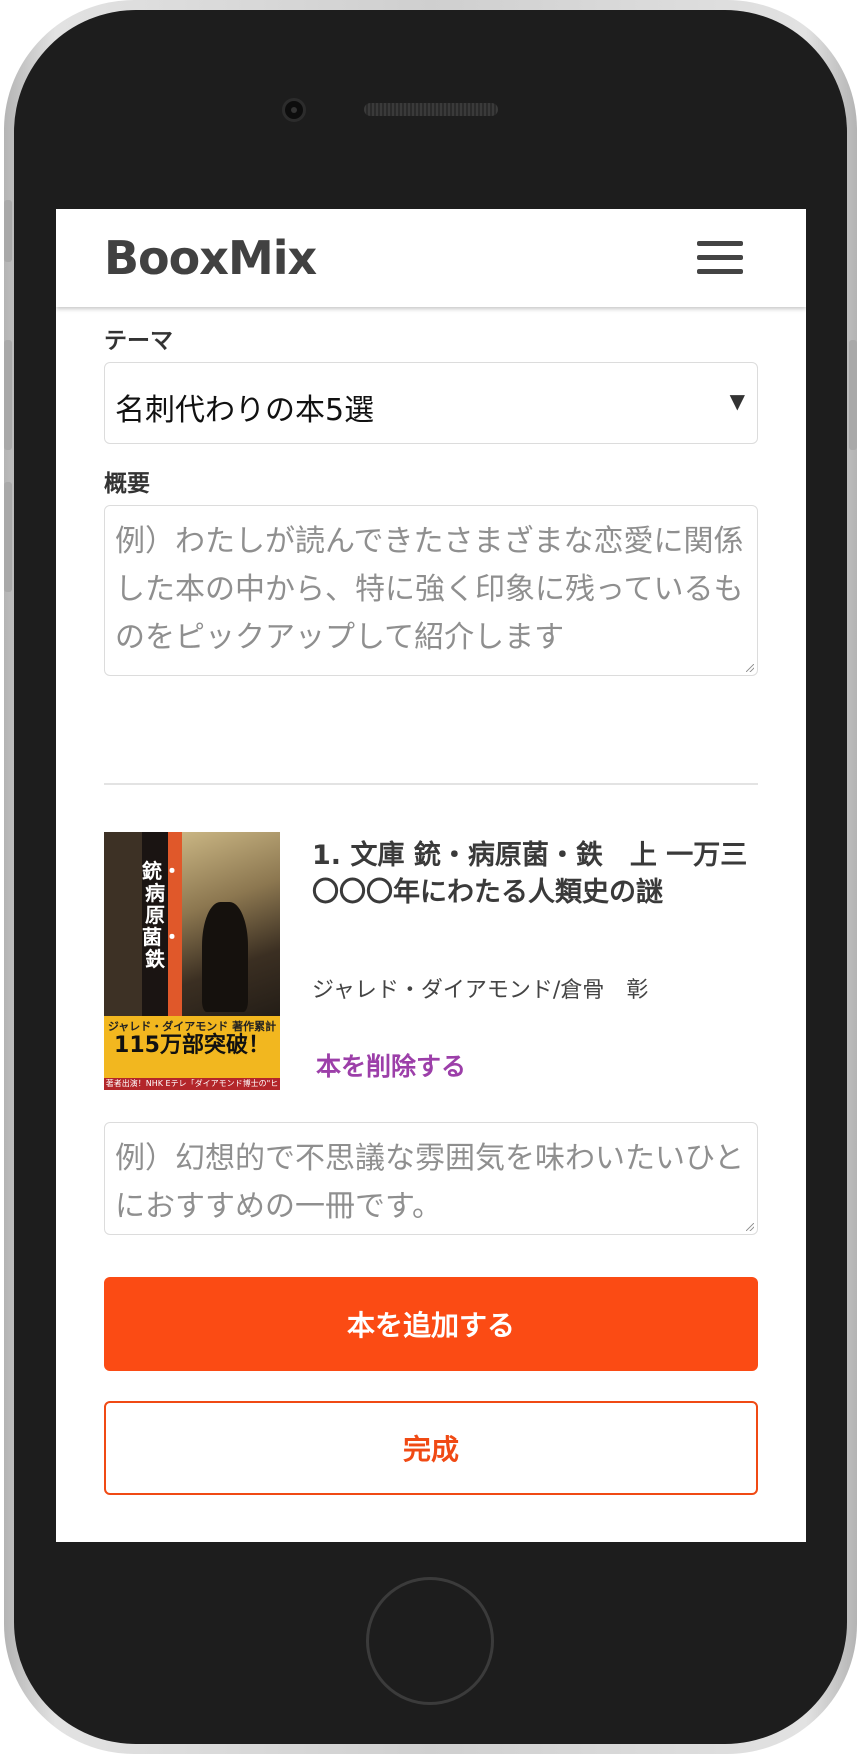 The height and width of the screenshot is (1754, 861). Describe the element at coordinates (480, 990) in the screenshot. I see `book-author: ジャレド・ダイアモンド/倉骨 彰` at that location.